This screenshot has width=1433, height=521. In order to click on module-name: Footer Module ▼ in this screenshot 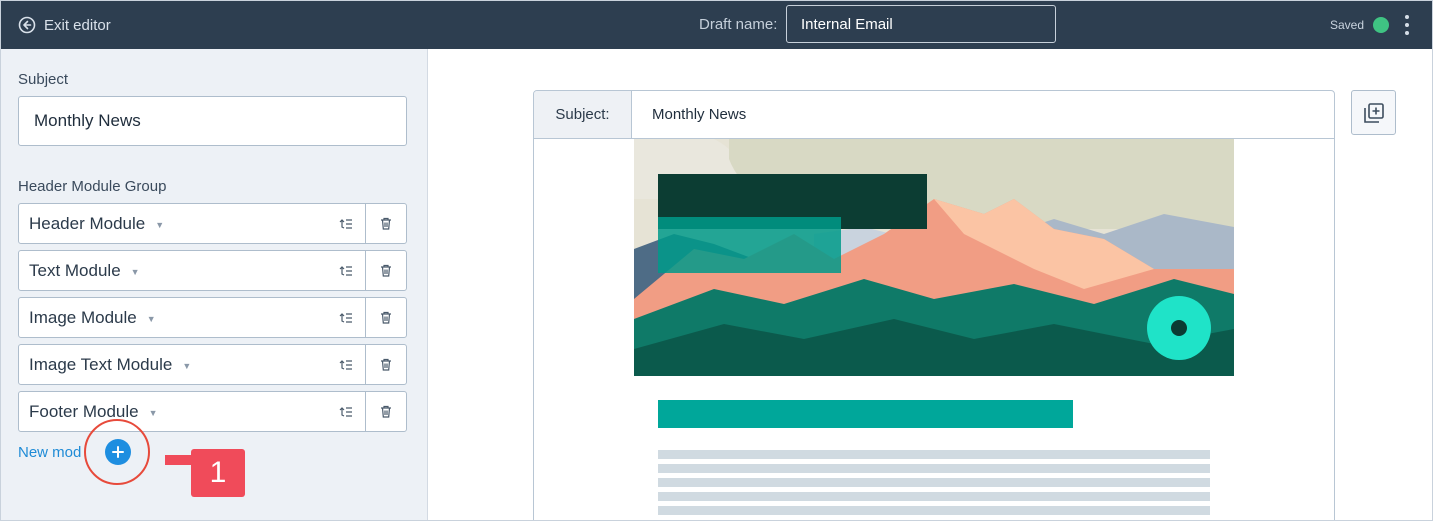, I will do `click(173, 411)`.